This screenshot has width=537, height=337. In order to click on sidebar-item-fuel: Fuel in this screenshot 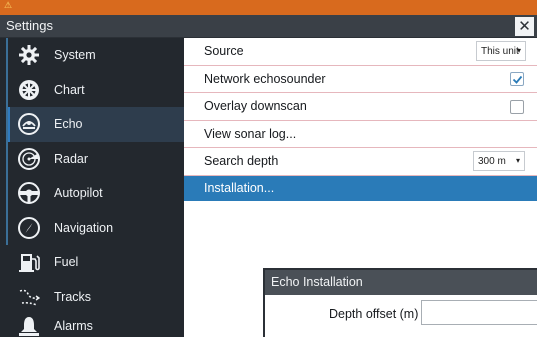, I will do `click(97, 262)`.